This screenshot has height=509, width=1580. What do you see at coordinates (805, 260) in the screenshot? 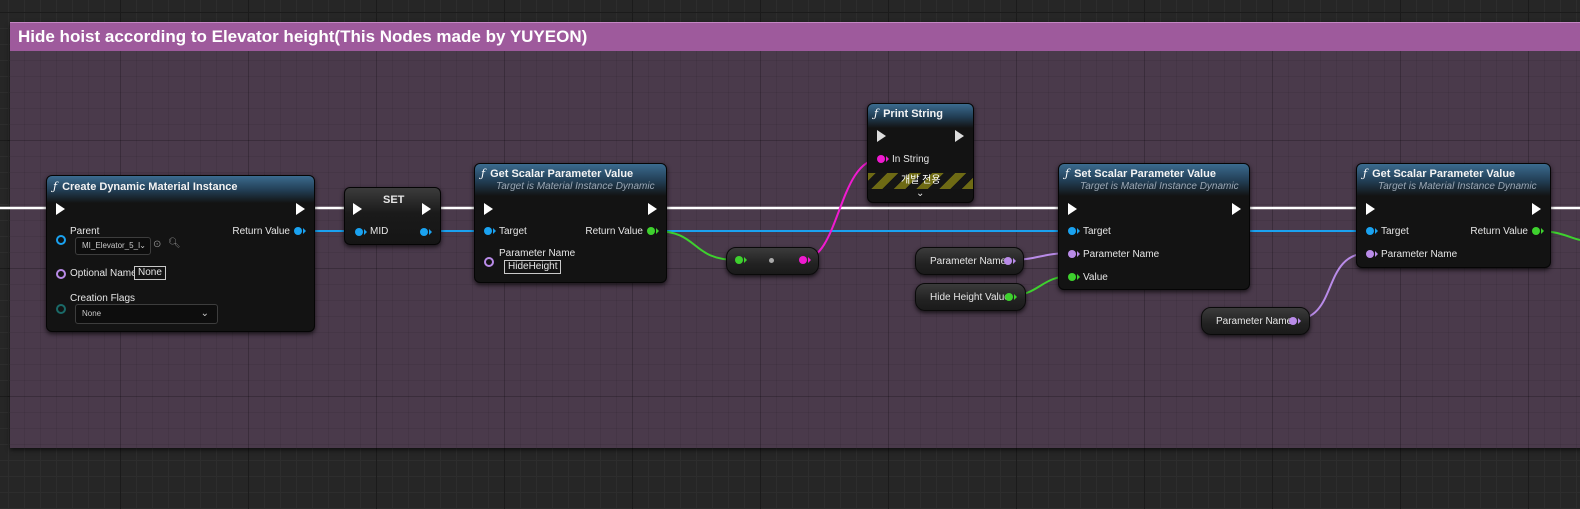
I see `conversion-out-pin` at bounding box center [805, 260].